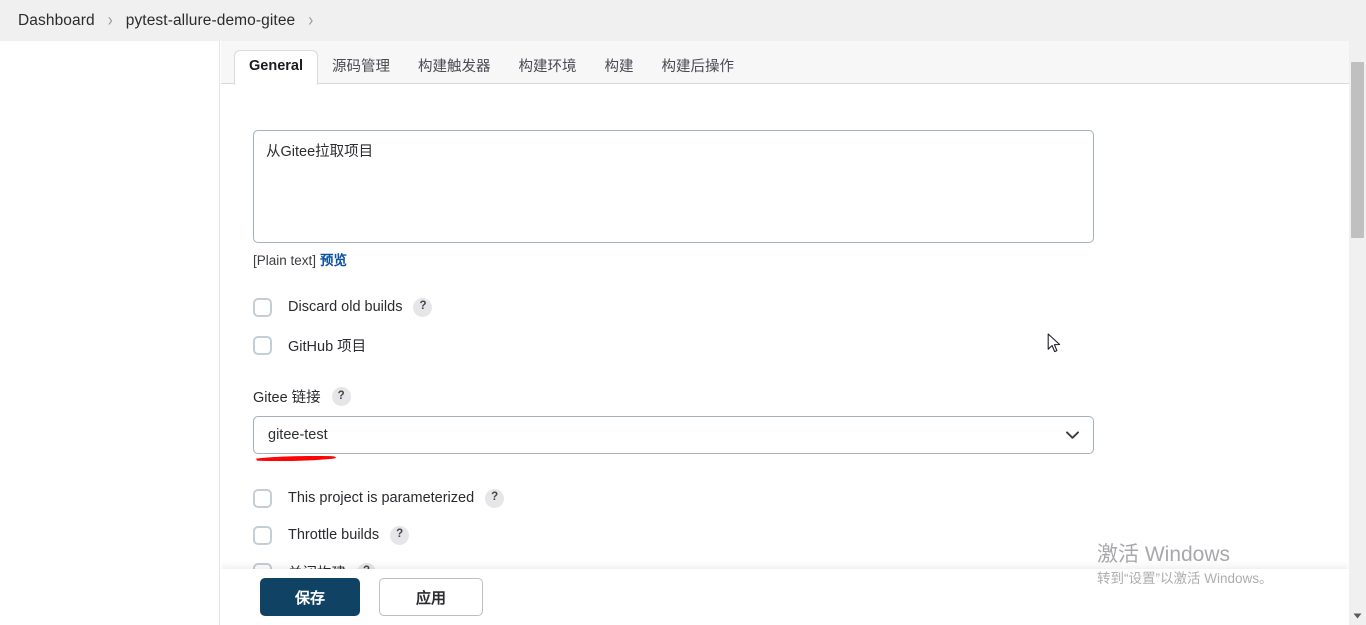 This screenshot has width=1366, height=625. I want to click on checkbox-label-discard-old-builds: Discard old builds, so click(345, 307).